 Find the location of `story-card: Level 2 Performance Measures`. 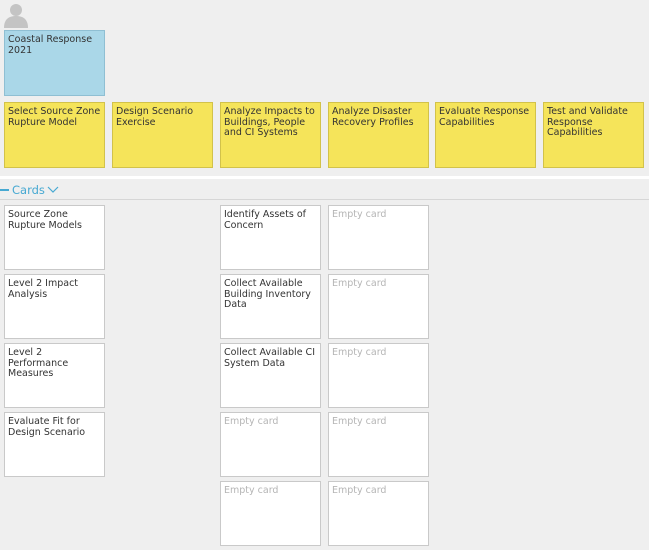

story-card: Level 2 Performance Measures is located at coordinates (54, 375).